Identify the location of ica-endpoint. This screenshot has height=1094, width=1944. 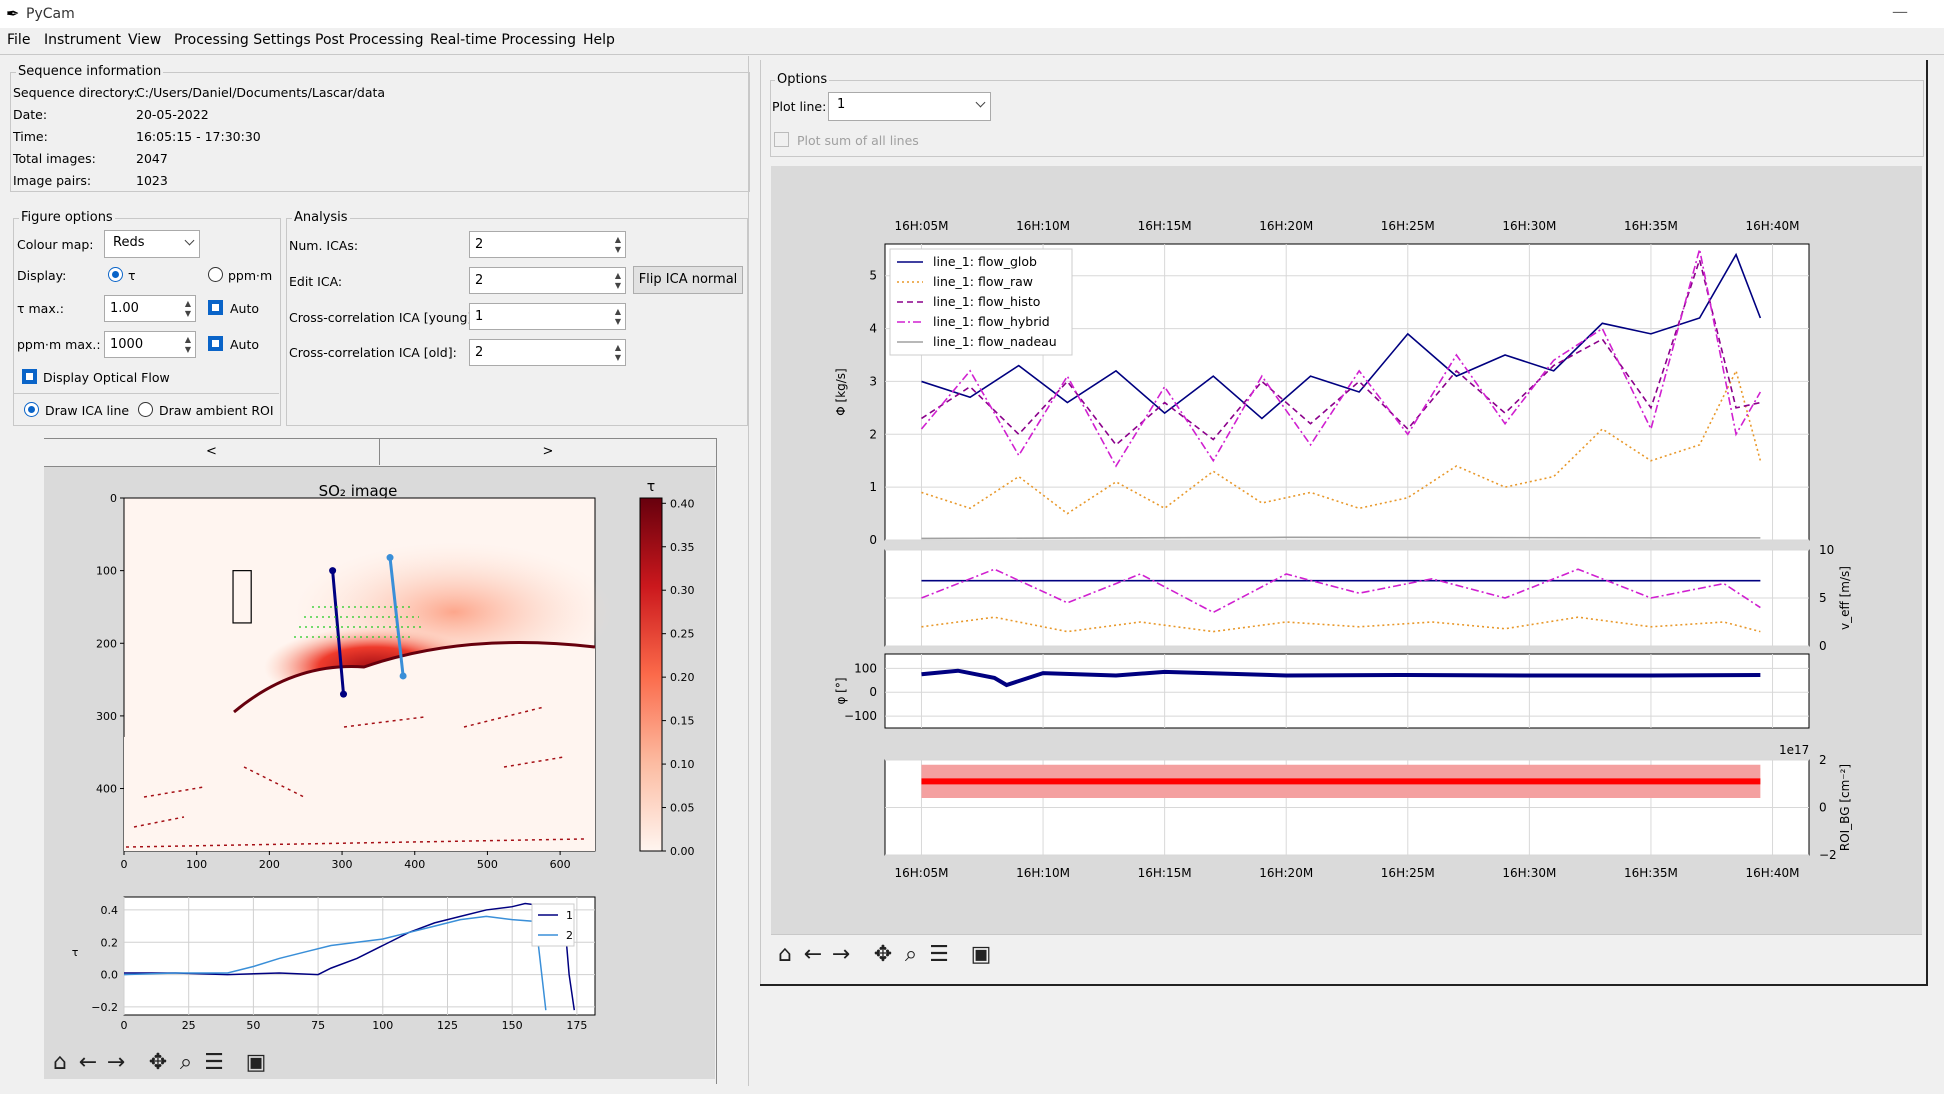
(390, 558).